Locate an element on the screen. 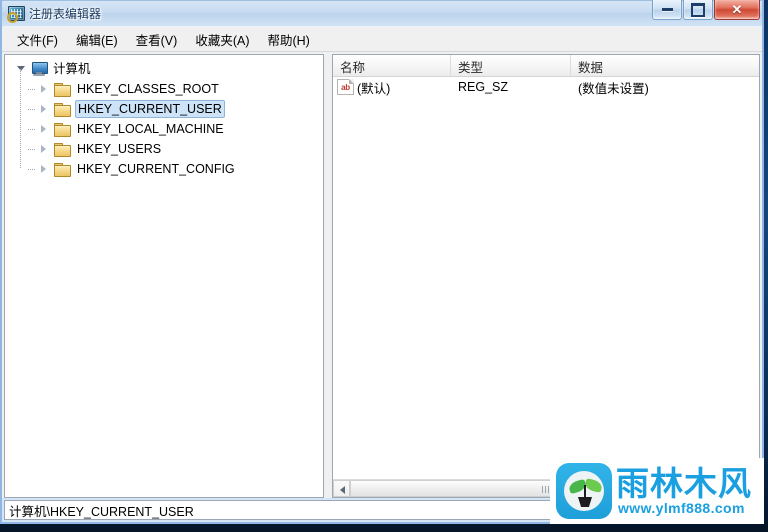  minimize-icon is located at coordinates (667, 9).